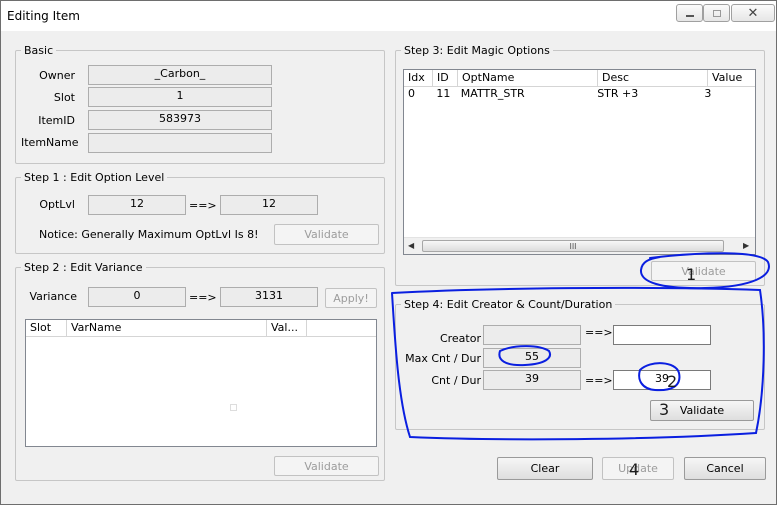  What do you see at coordinates (634, 469) in the screenshot?
I see `annotation-mark-4: 4` at bounding box center [634, 469].